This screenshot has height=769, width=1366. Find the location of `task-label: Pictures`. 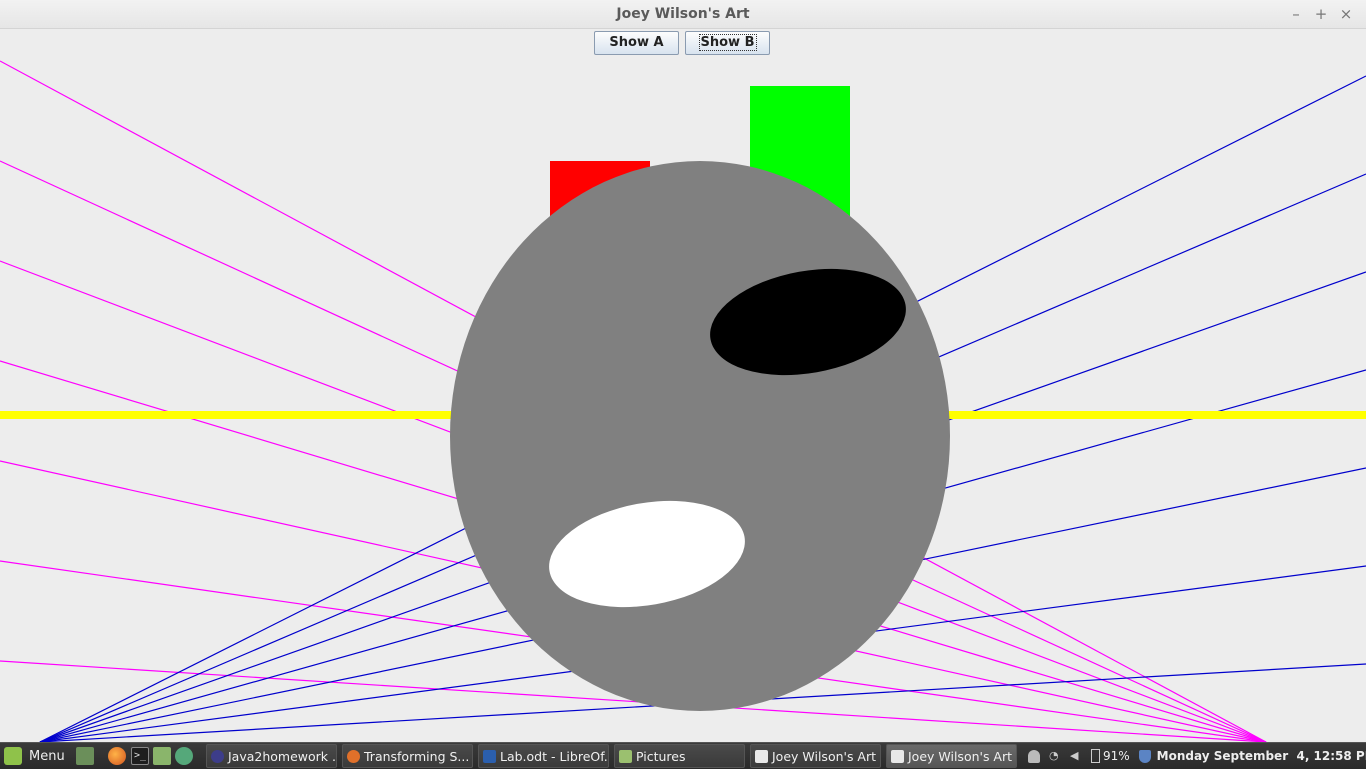

task-label: Pictures is located at coordinates (661, 756).